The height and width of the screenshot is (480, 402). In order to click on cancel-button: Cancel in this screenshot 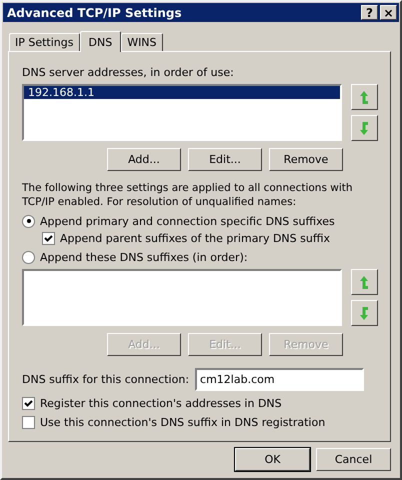, I will do `click(353, 459)`.